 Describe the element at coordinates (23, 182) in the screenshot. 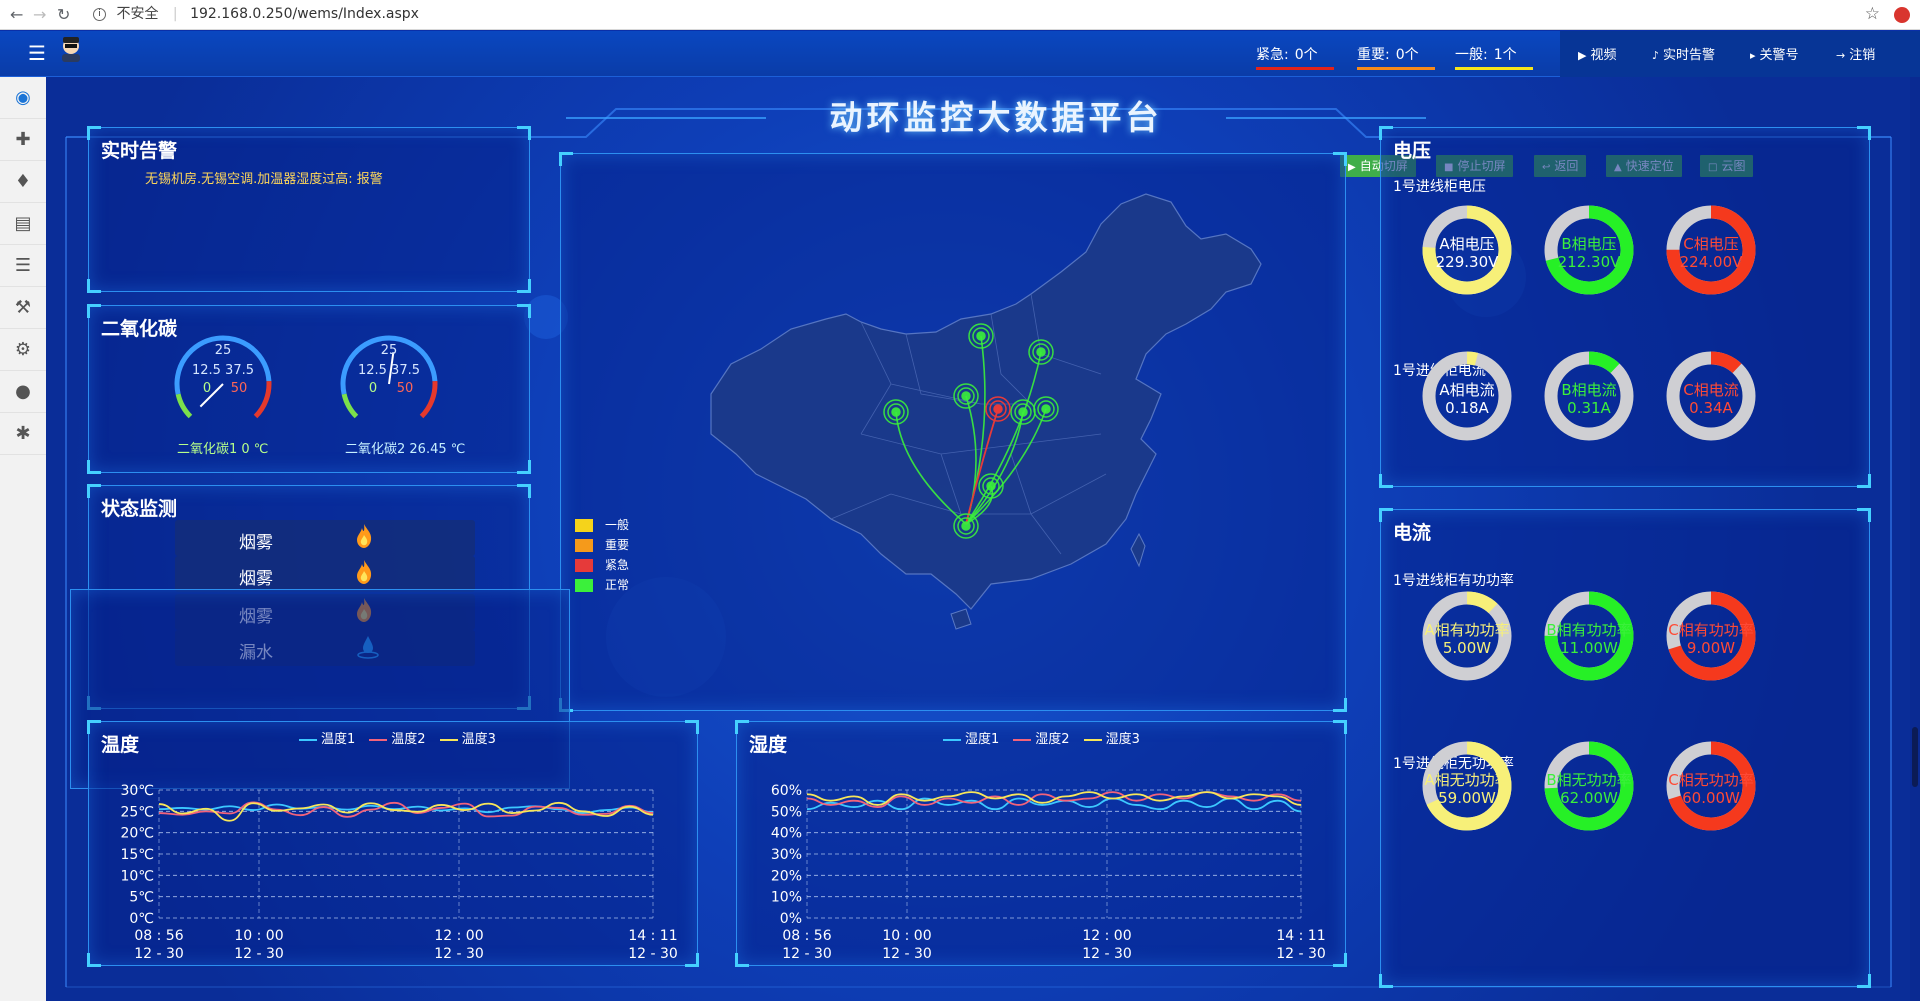

I see `bell-icon: ♦` at that location.